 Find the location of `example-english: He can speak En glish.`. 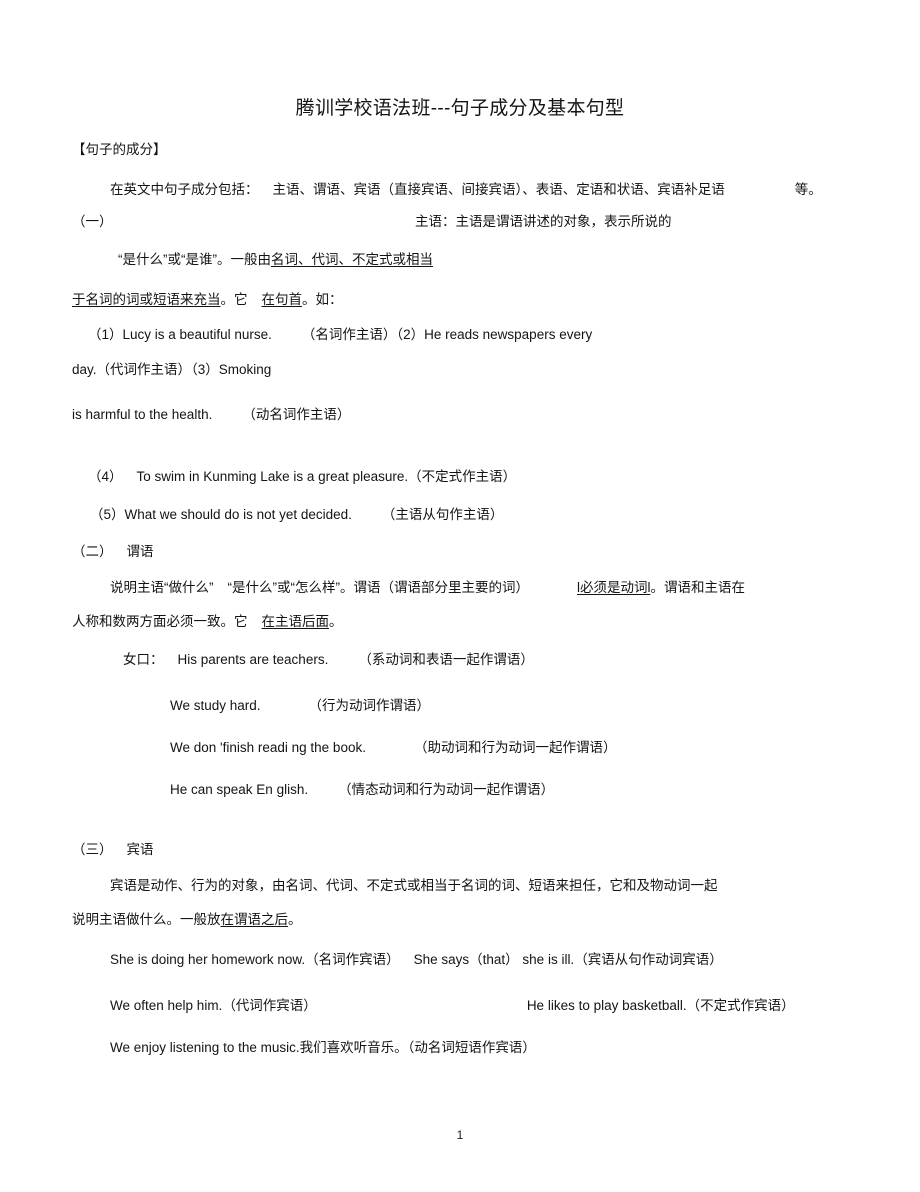

example-english: He can speak En glish. is located at coordinates (239, 789).